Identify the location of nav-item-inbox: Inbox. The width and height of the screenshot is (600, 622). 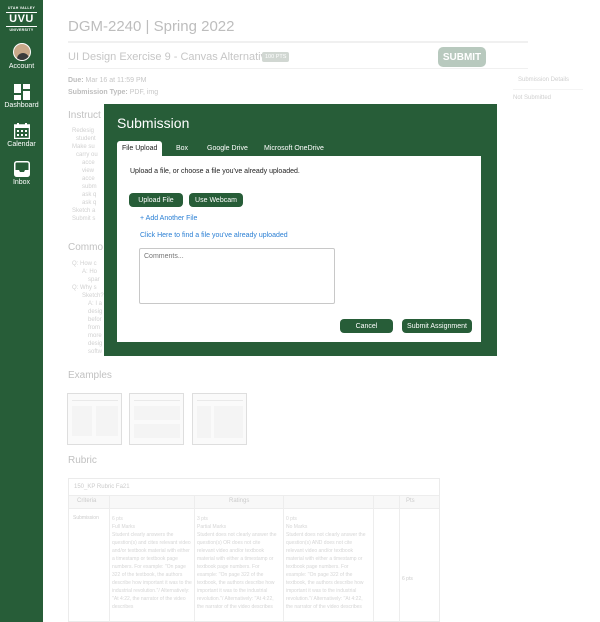
(21, 173).